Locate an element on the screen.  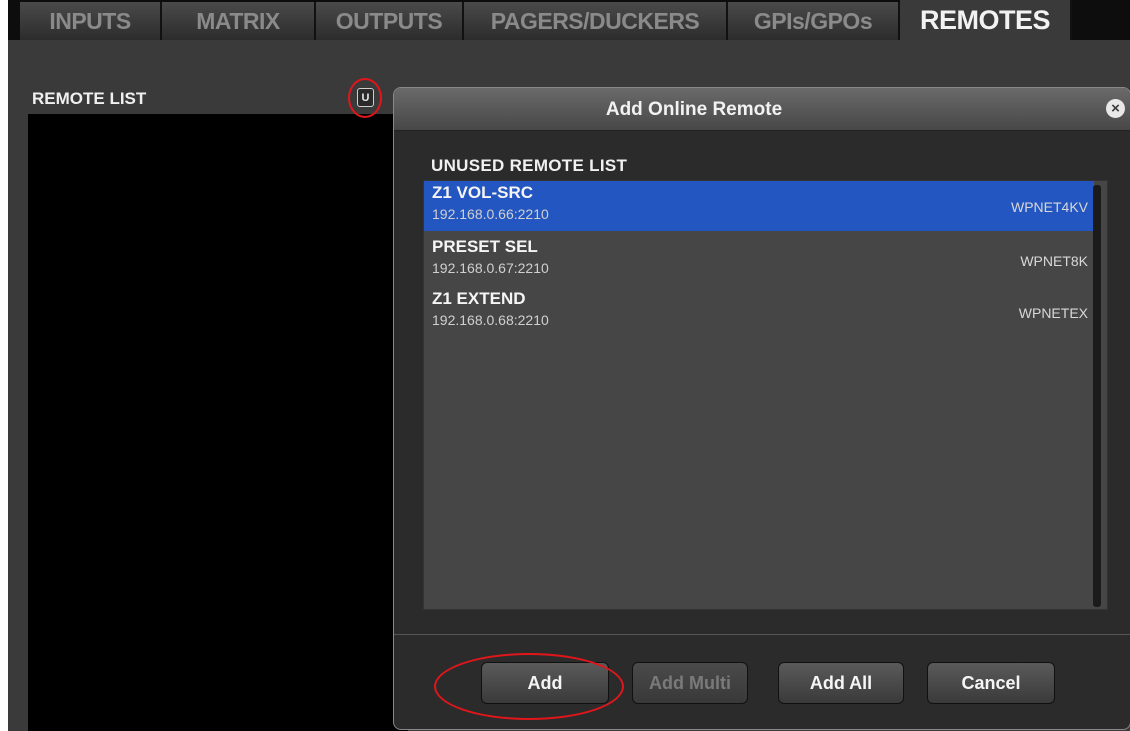
list-scrollbar is located at coordinates (1097, 396).